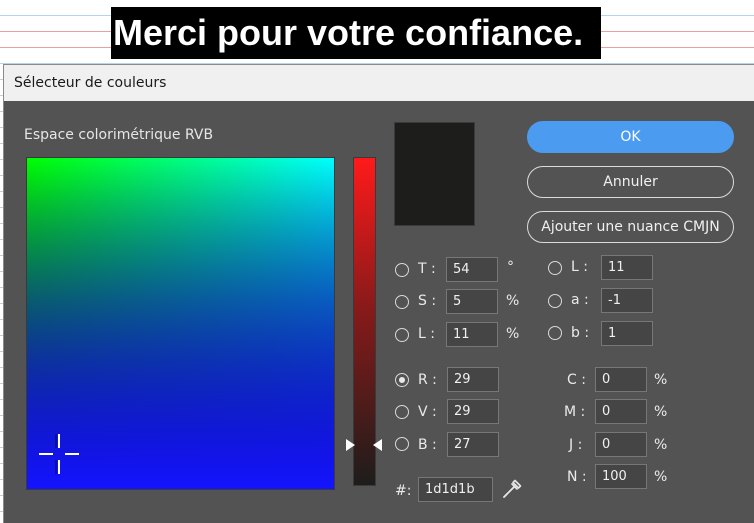  What do you see at coordinates (579, 267) in the screenshot?
I see `lab-l-label: L :` at bounding box center [579, 267].